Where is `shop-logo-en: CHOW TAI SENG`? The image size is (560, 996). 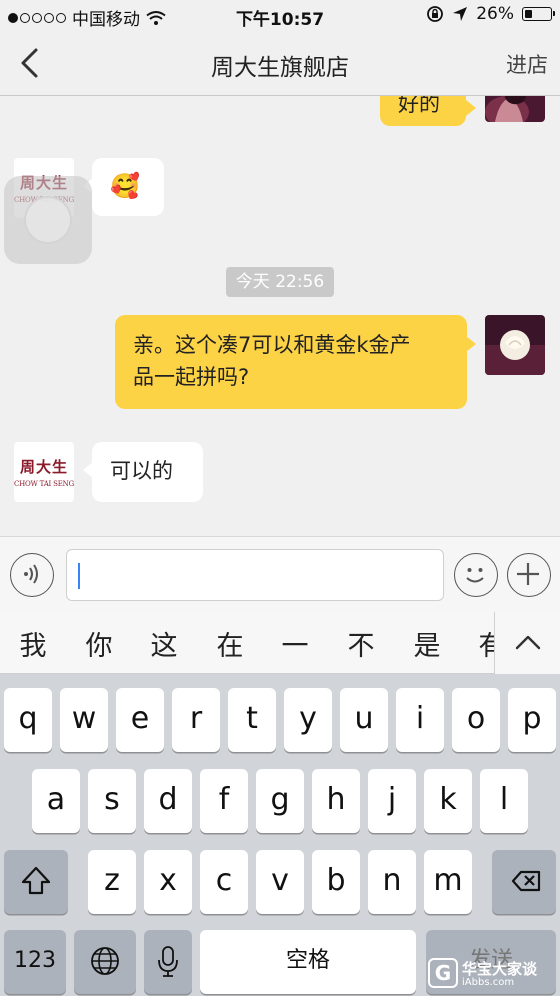
shop-logo-en: CHOW TAI SENG is located at coordinates (44, 484).